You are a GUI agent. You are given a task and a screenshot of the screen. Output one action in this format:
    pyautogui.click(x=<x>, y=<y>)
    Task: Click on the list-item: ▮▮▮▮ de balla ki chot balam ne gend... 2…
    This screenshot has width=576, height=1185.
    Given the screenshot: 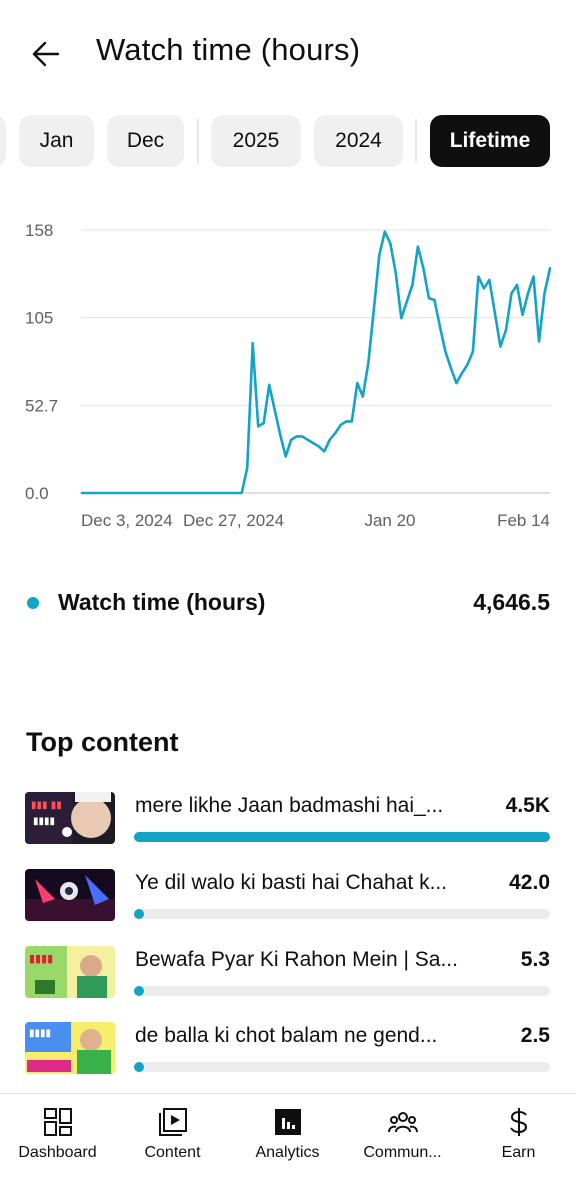 What is the action you would take?
    pyautogui.click(x=288, y=1052)
    